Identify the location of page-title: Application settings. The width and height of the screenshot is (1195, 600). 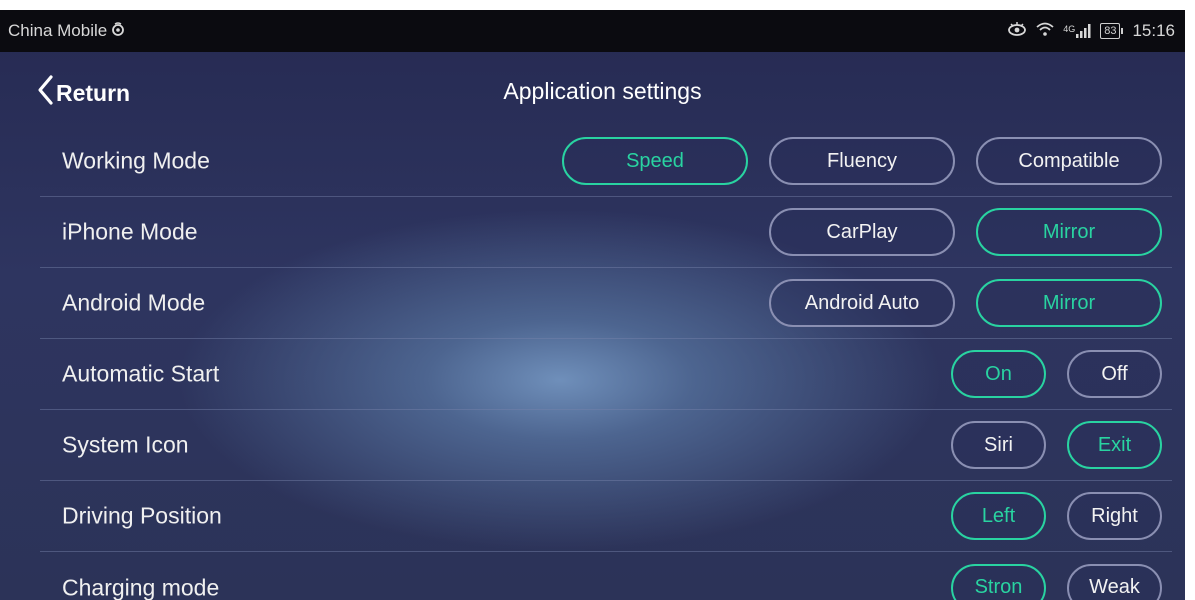
(602, 91).